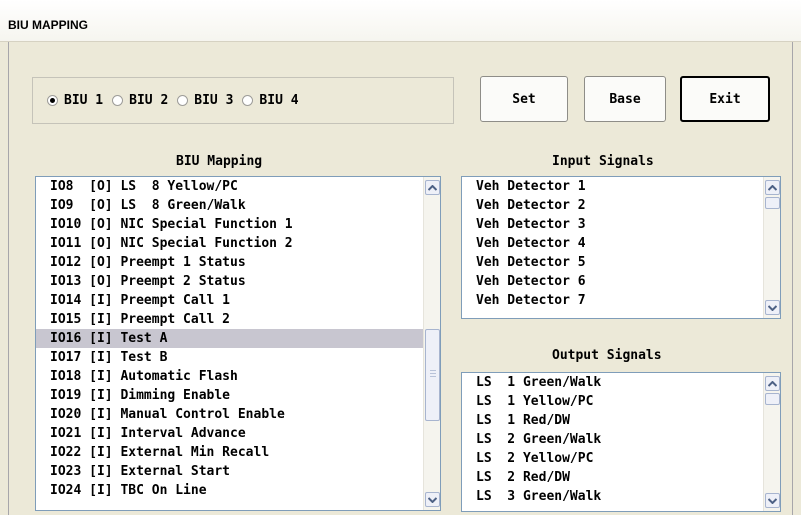 This screenshot has width=801, height=515. What do you see at coordinates (612, 281) in the screenshot?
I see `input-signal-row: Veh Detector 6` at bounding box center [612, 281].